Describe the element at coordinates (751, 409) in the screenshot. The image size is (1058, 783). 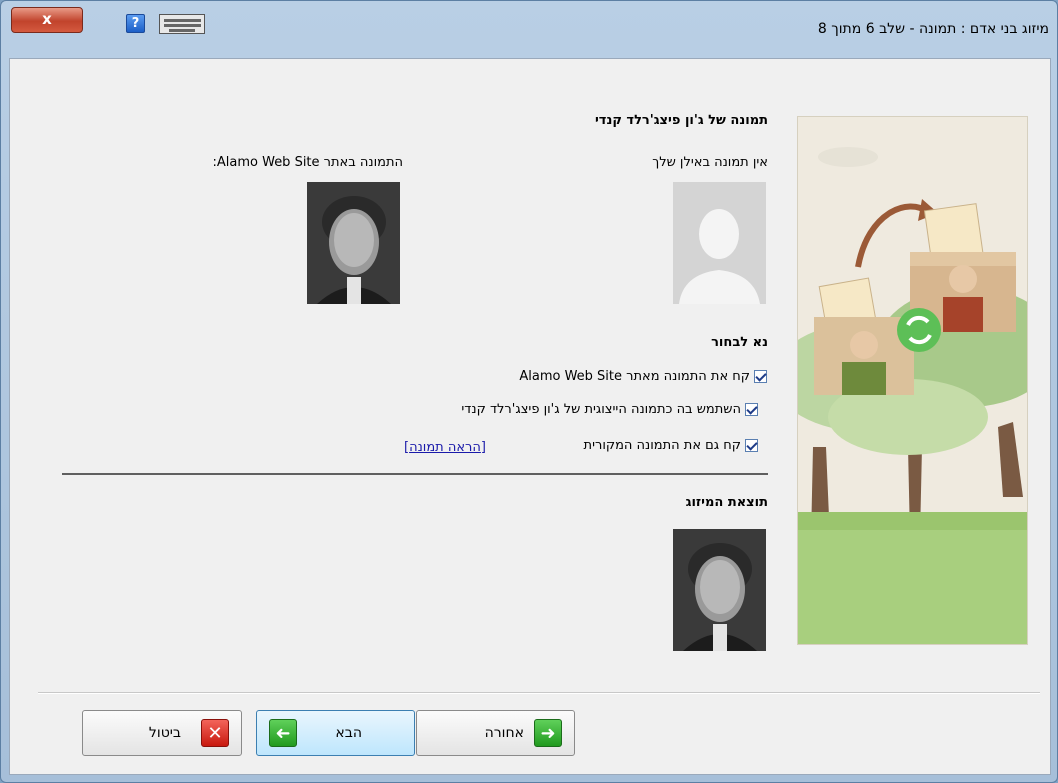
I see `checkbox-use-as-primary` at that location.